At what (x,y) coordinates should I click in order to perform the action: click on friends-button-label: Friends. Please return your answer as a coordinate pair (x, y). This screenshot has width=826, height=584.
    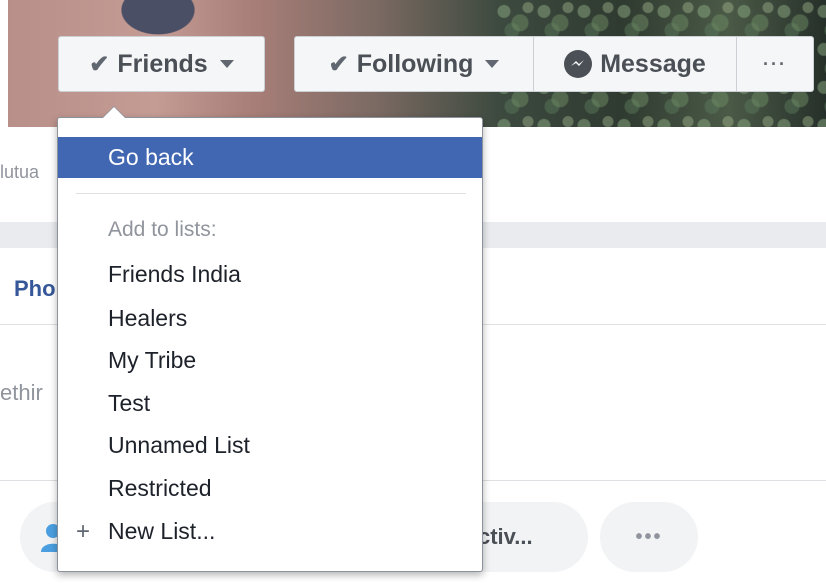
    Looking at the image, I should click on (162, 63).